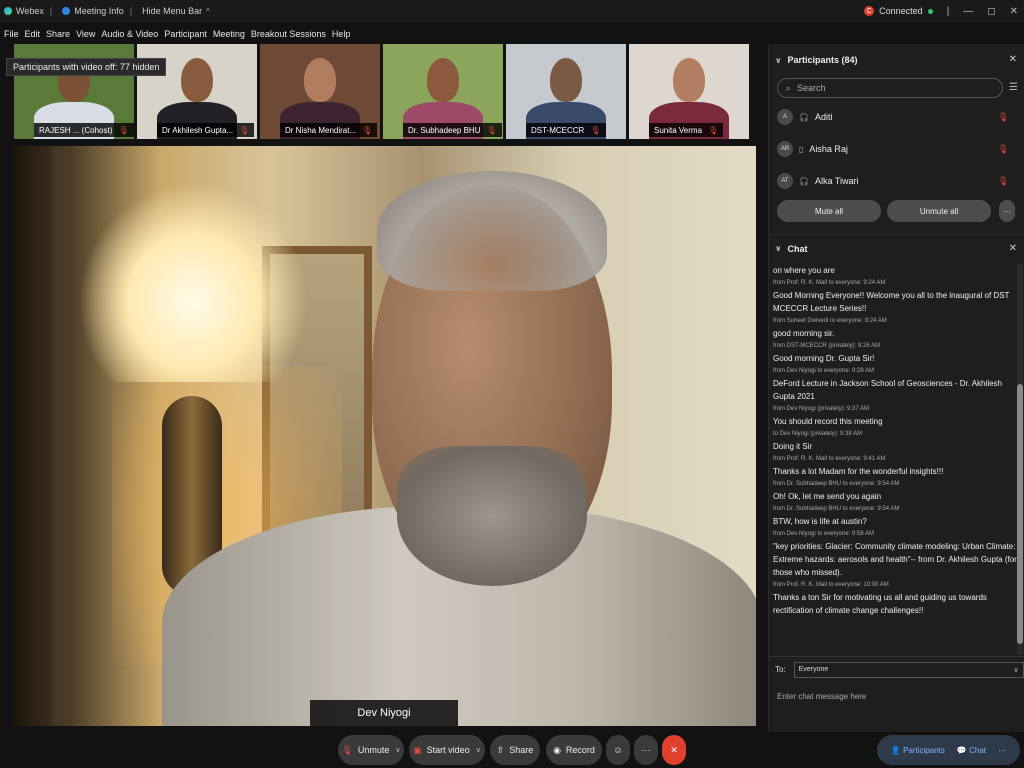  What do you see at coordinates (818, 434) in the screenshot?
I see `chat-message-meta: to Dev Niyogi (privately): 9:38 AM` at bounding box center [818, 434].